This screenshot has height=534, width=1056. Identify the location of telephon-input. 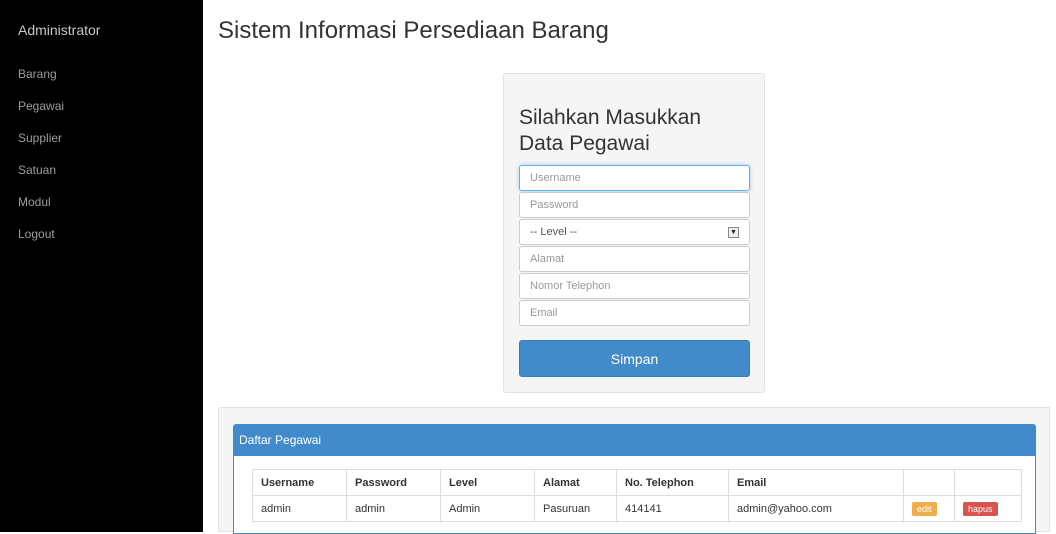
(634, 286).